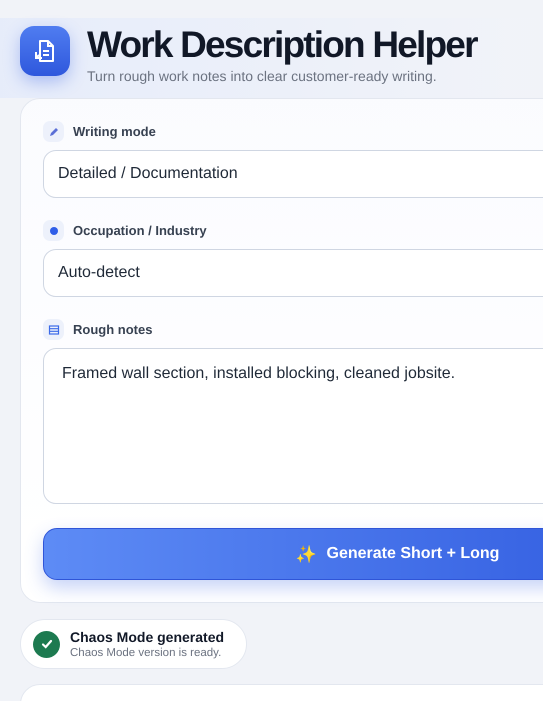 The height and width of the screenshot is (701, 543). What do you see at coordinates (53, 131) in the screenshot?
I see `pencil-icon` at bounding box center [53, 131].